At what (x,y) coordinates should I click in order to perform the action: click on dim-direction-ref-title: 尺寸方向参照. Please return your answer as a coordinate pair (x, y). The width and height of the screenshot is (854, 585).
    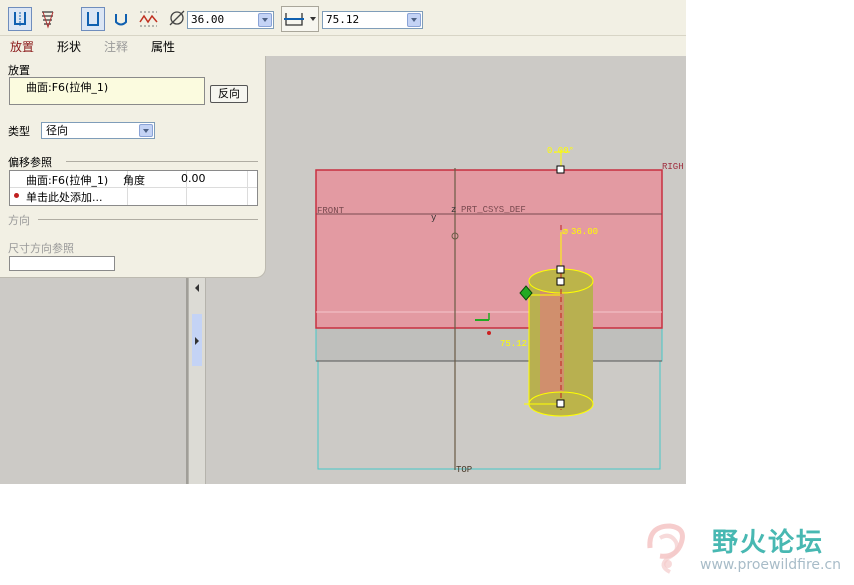
    Looking at the image, I should click on (41, 248).